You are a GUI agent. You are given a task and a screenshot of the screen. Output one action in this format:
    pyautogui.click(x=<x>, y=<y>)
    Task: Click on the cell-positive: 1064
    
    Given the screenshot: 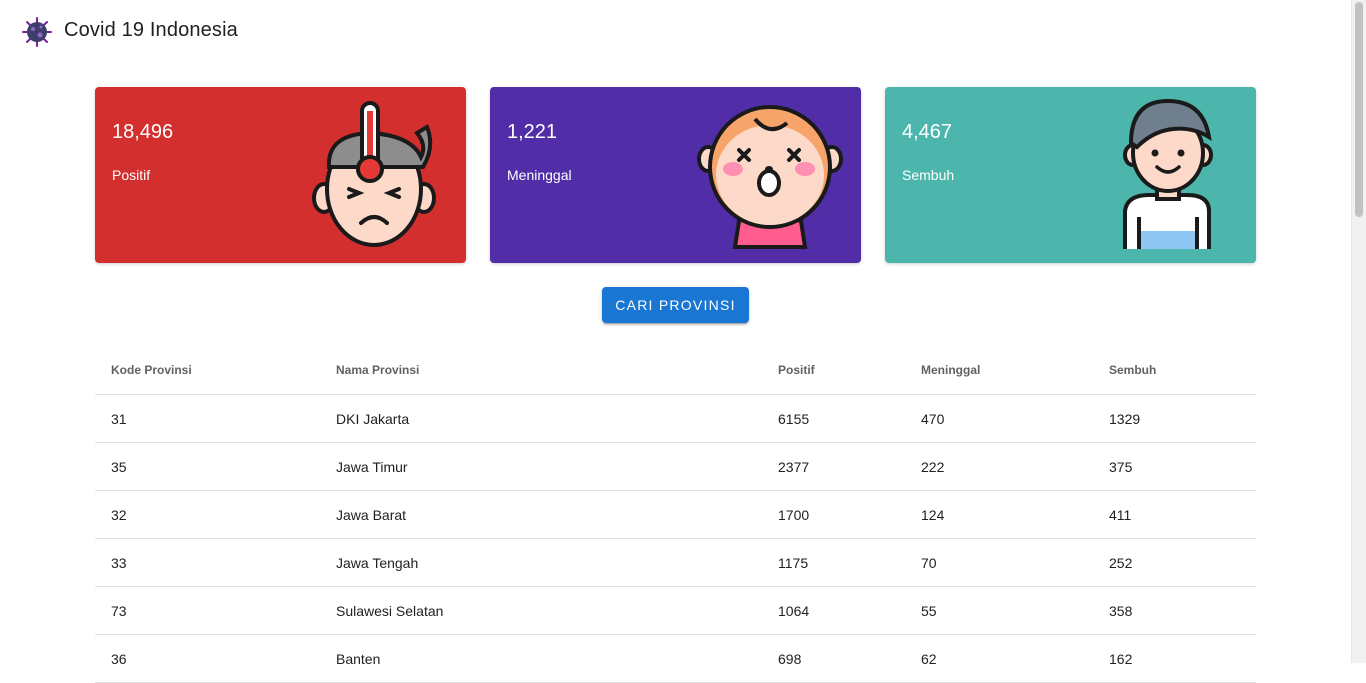 What is the action you would take?
    pyautogui.click(x=833, y=610)
    